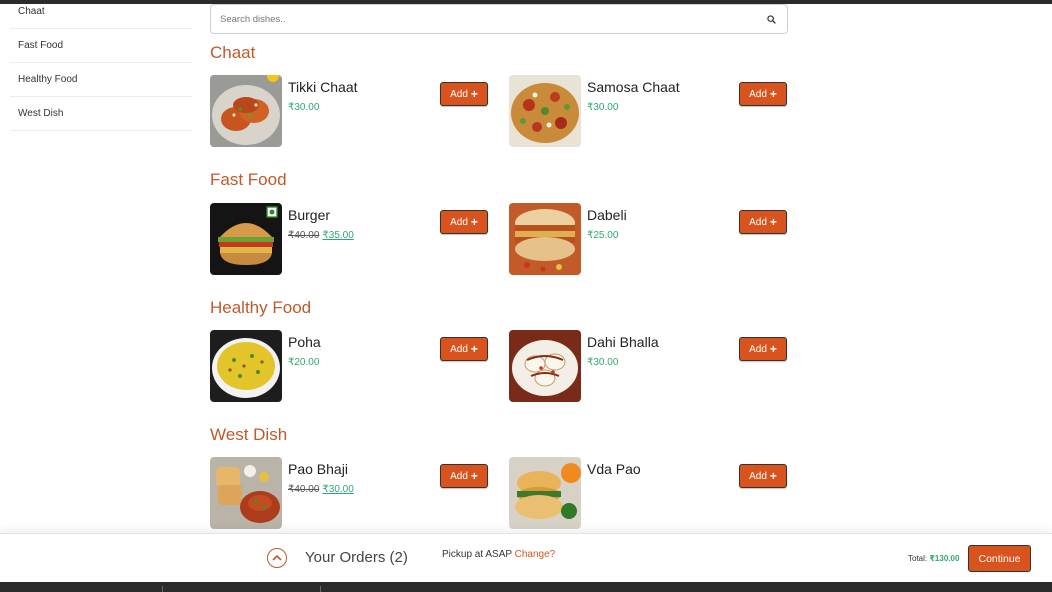 Image resolution: width=1052 pixels, height=592 pixels. I want to click on sidebar-item-chaat: Chaat, so click(101, 14).